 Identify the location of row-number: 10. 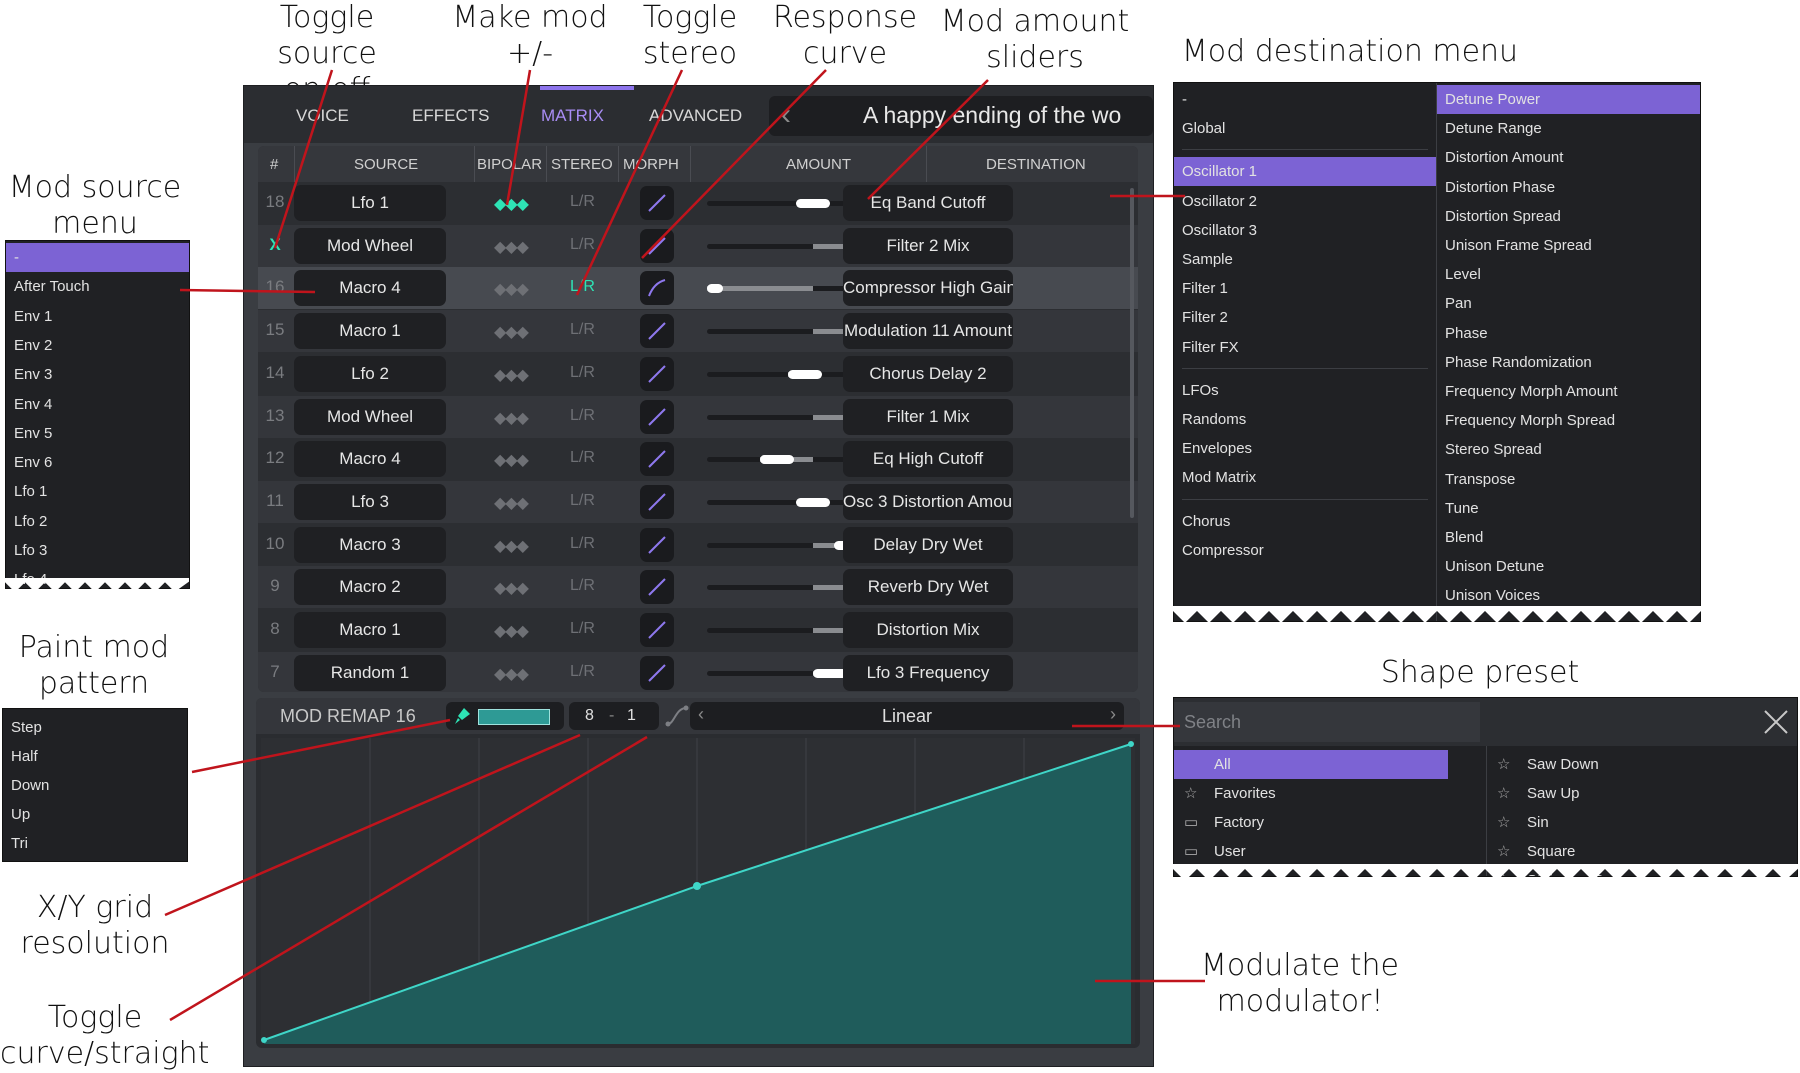
(275, 544).